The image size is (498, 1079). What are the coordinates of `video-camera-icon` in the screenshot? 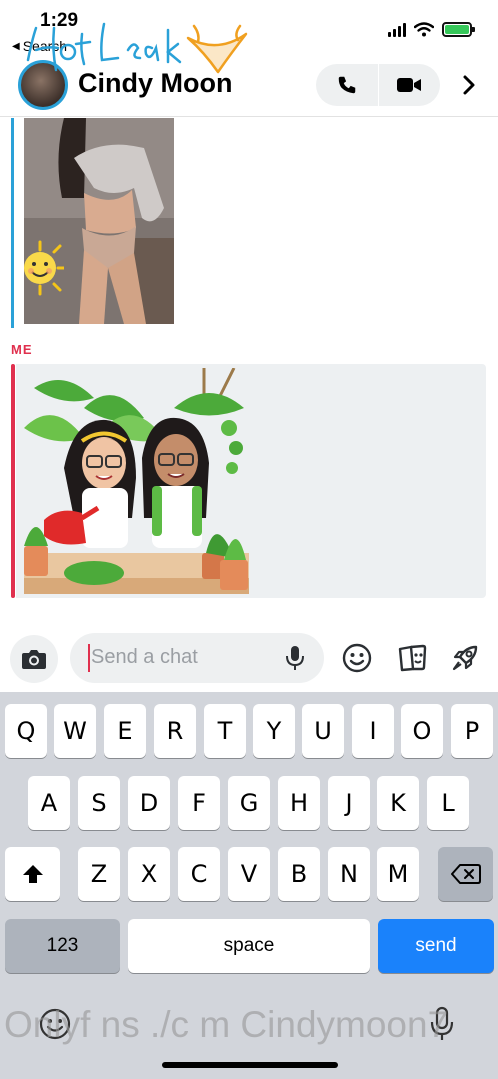 It's located at (409, 85).